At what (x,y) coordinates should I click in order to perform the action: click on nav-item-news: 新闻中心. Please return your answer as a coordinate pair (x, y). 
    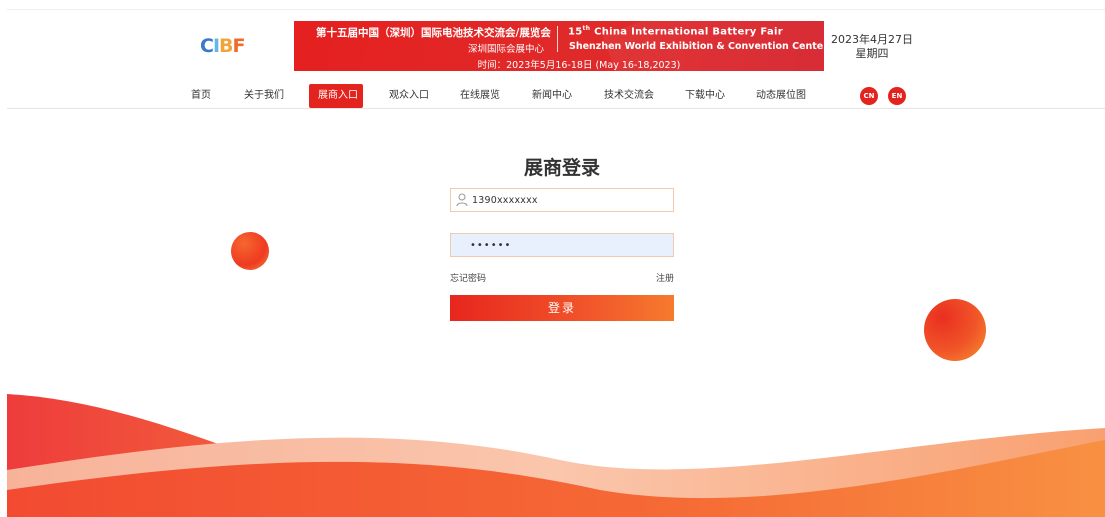
    Looking at the image, I should click on (552, 96).